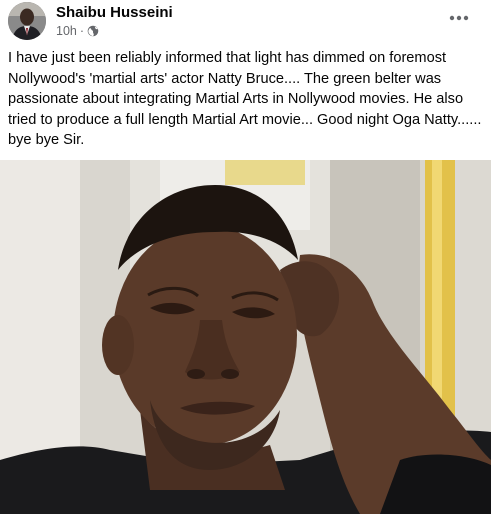 The height and width of the screenshot is (514, 491). I want to click on more-horizontal-icon, so click(459, 18).